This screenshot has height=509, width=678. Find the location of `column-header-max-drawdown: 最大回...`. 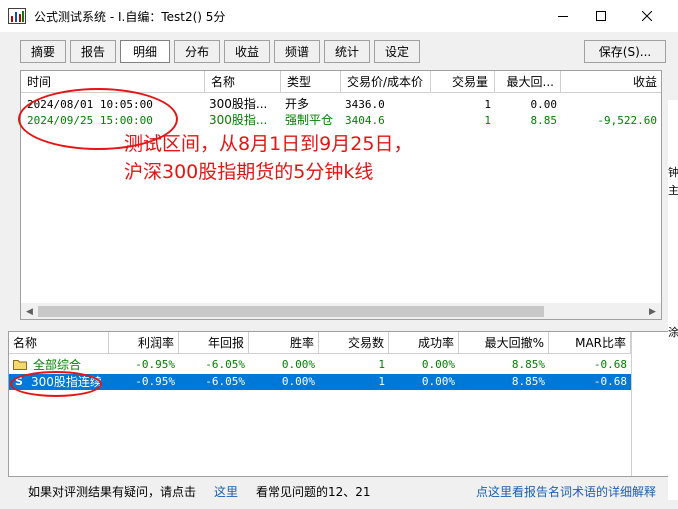

column-header-max-drawdown: 最大回... is located at coordinates (528, 82).